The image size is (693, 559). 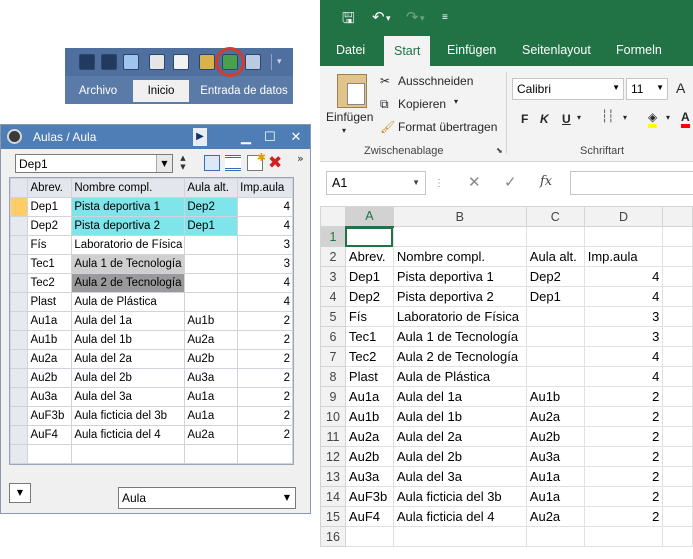 I want to click on table-row: Dep2 Pista deportiva 2 Dep1 4, so click(x=151, y=226).